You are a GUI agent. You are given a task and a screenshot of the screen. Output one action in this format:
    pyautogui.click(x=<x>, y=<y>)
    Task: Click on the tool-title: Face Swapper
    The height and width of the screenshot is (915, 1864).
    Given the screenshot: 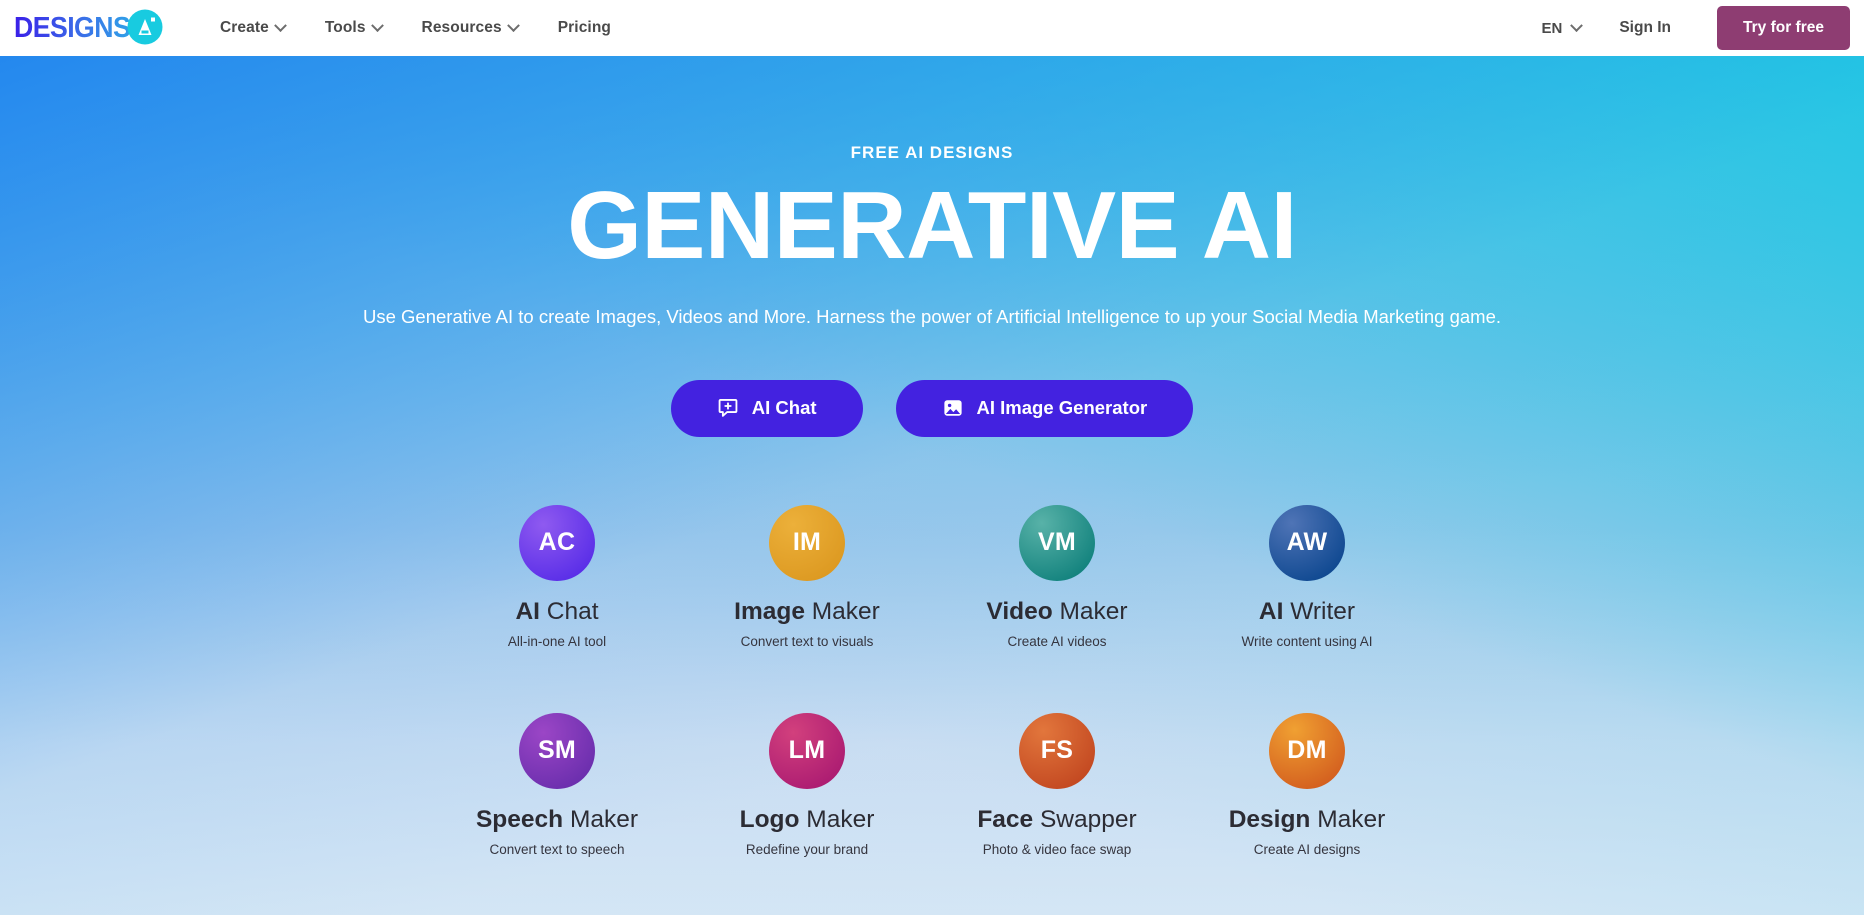 What is the action you would take?
    pyautogui.click(x=1056, y=820)
    